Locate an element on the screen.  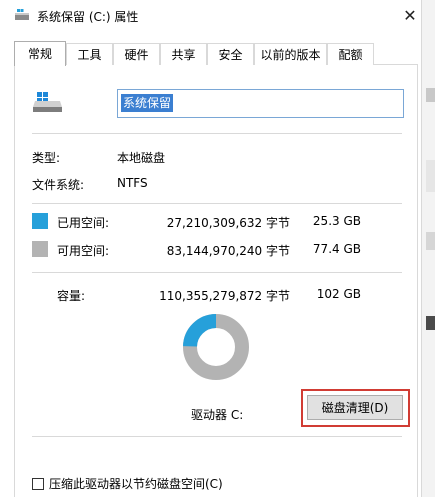
disk-cleanup-label: 磁盘清理(D) is located at coordinates (355, 408).